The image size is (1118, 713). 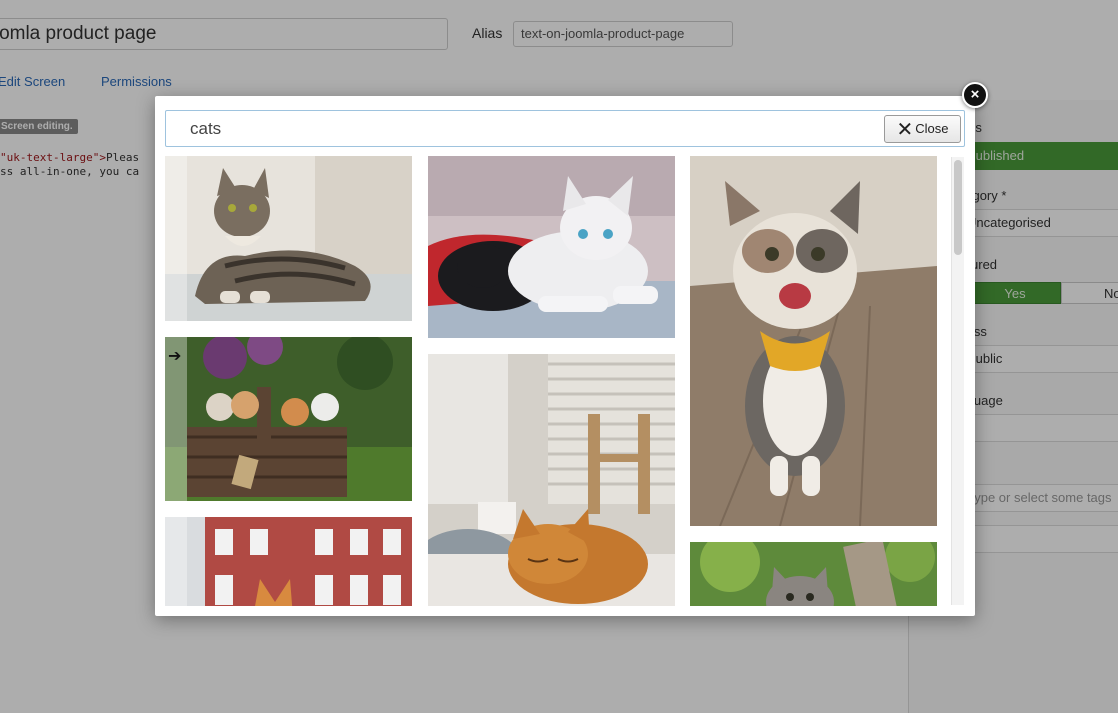 What do you see at coordinates (288, 419) in the screenshot?
I see `image-result-kittens-in-basket` at bounding box center [288, 419].